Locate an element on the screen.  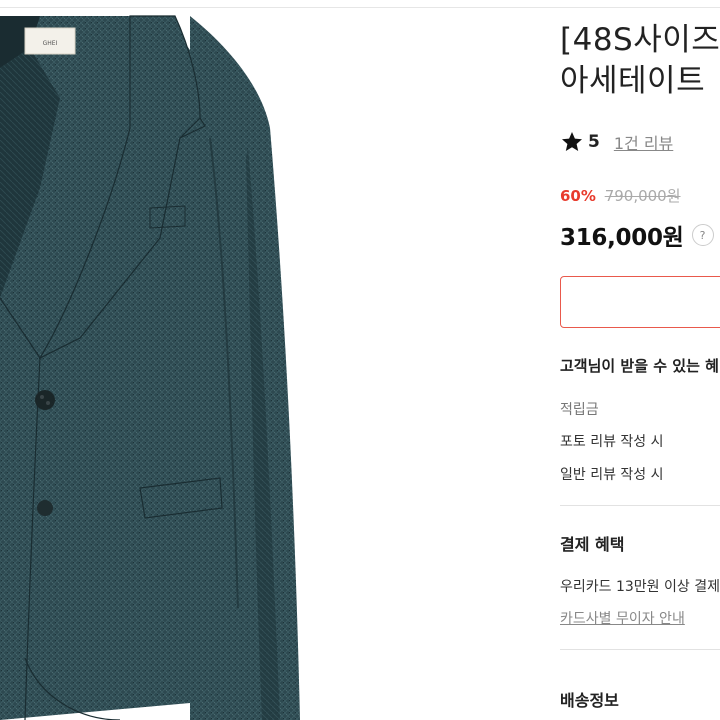
question-icon: ? is located at coordinates (702, 235).